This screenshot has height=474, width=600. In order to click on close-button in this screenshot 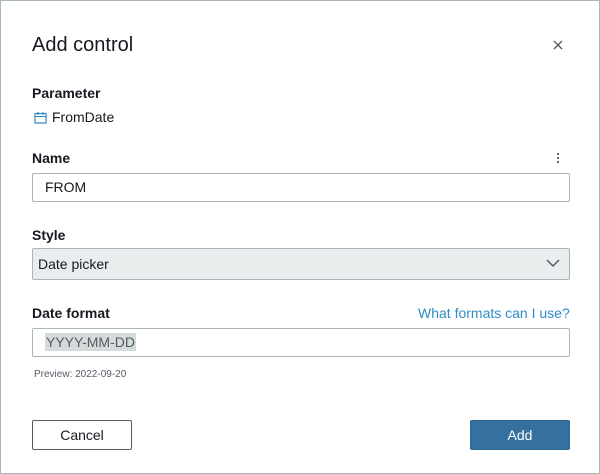, I will do `click(558, 45)`.